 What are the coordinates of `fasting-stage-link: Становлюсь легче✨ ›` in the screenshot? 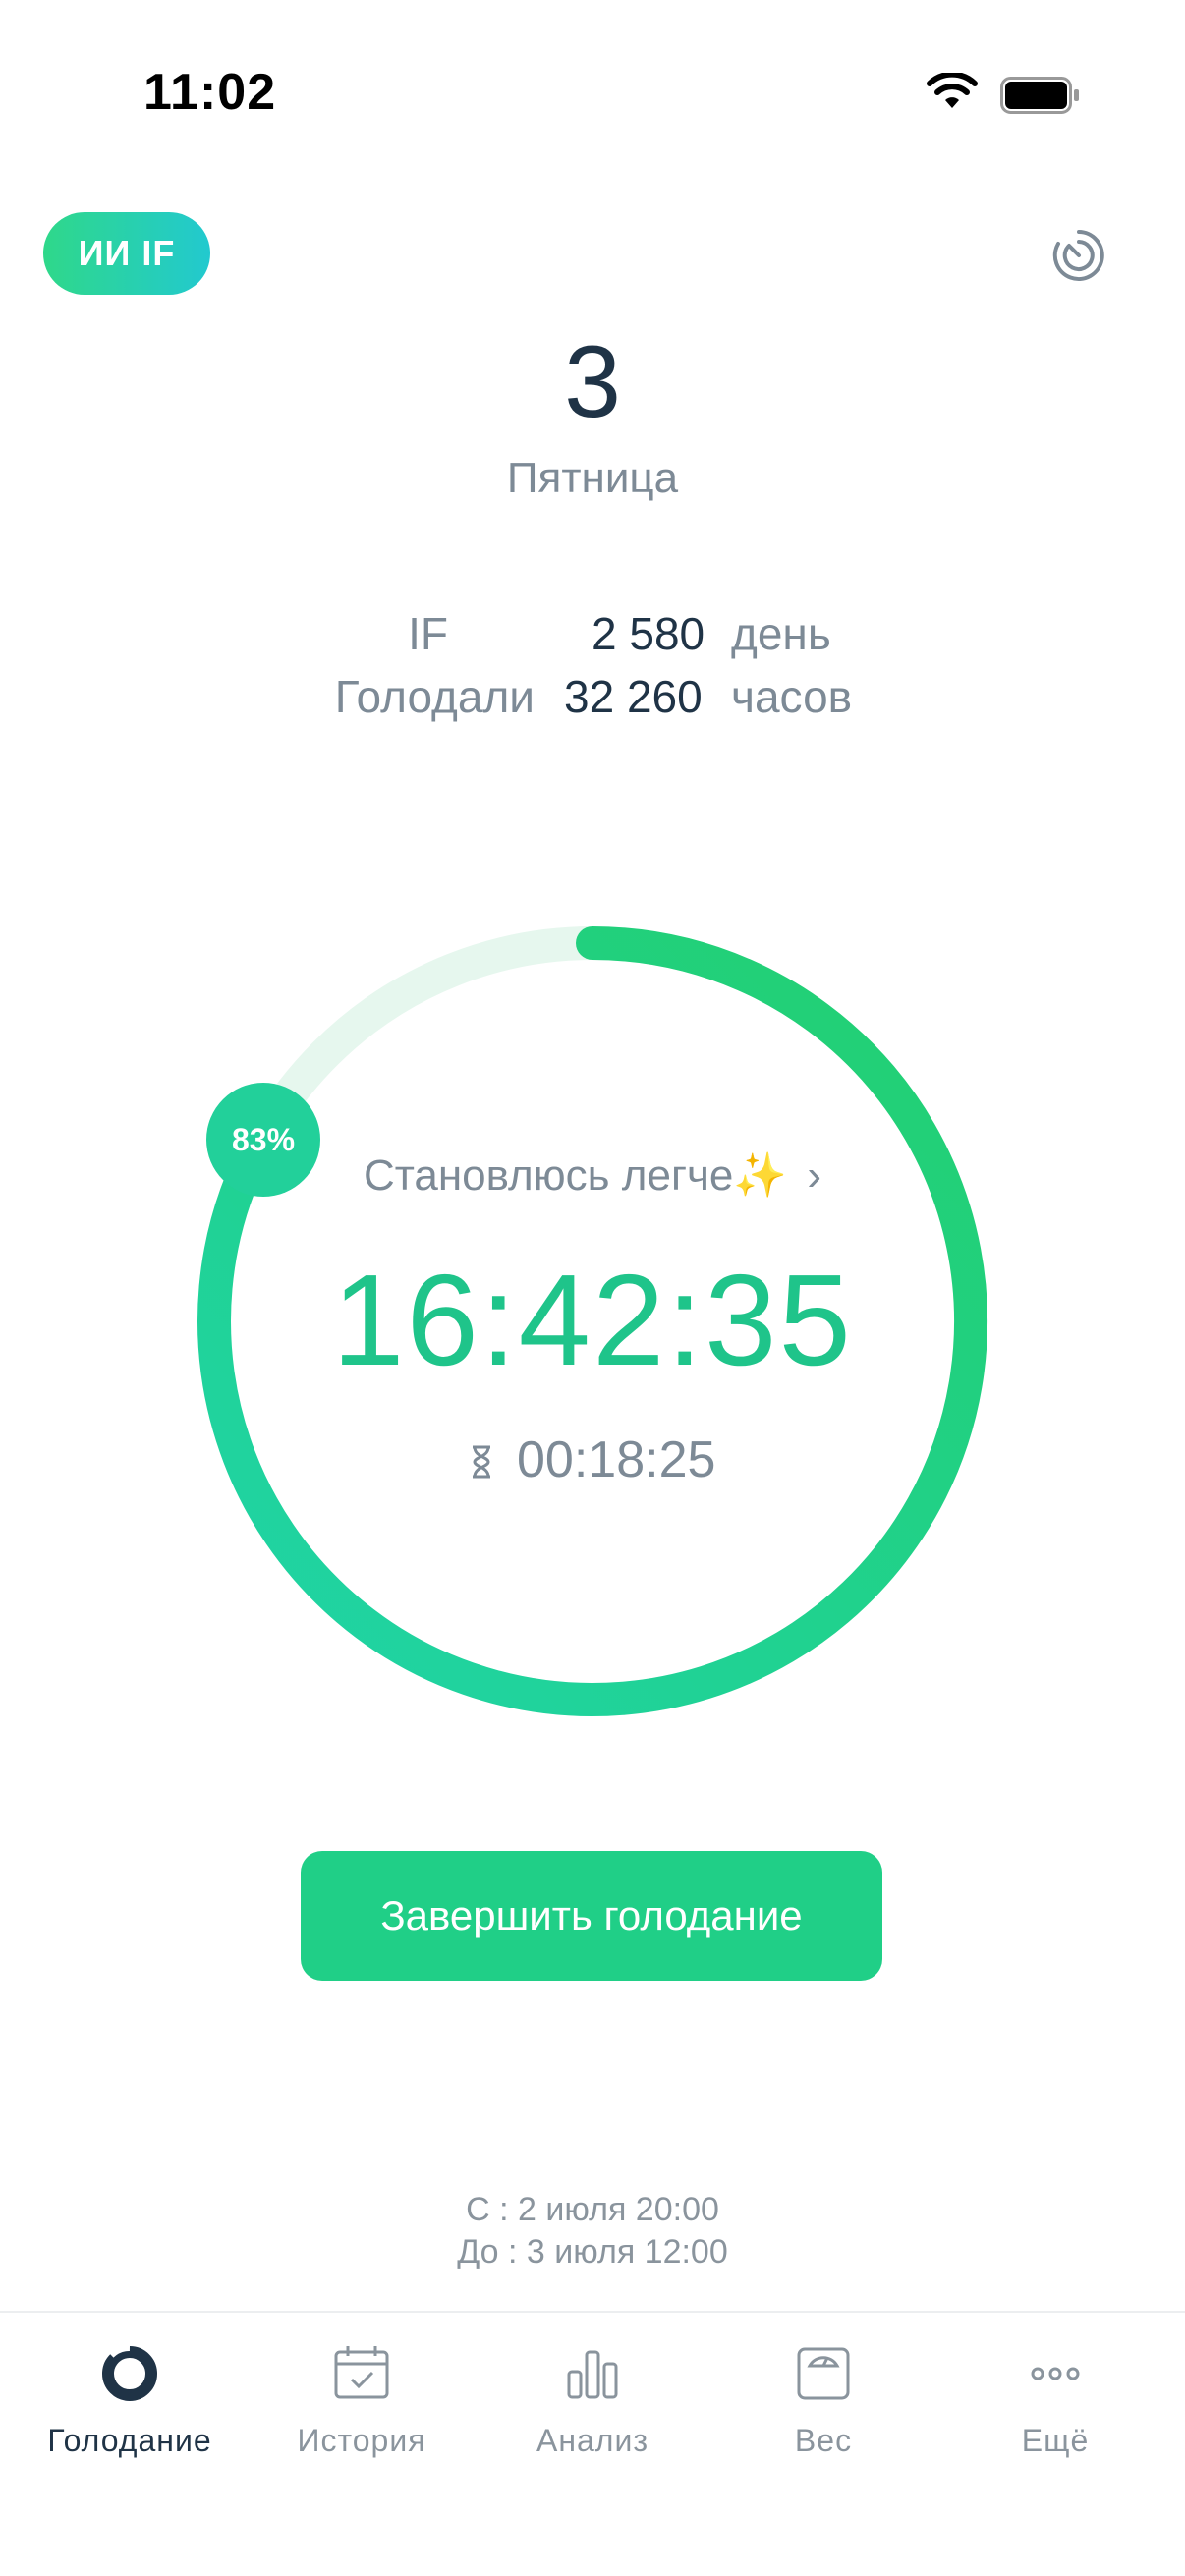 It's located at (592, 1175).